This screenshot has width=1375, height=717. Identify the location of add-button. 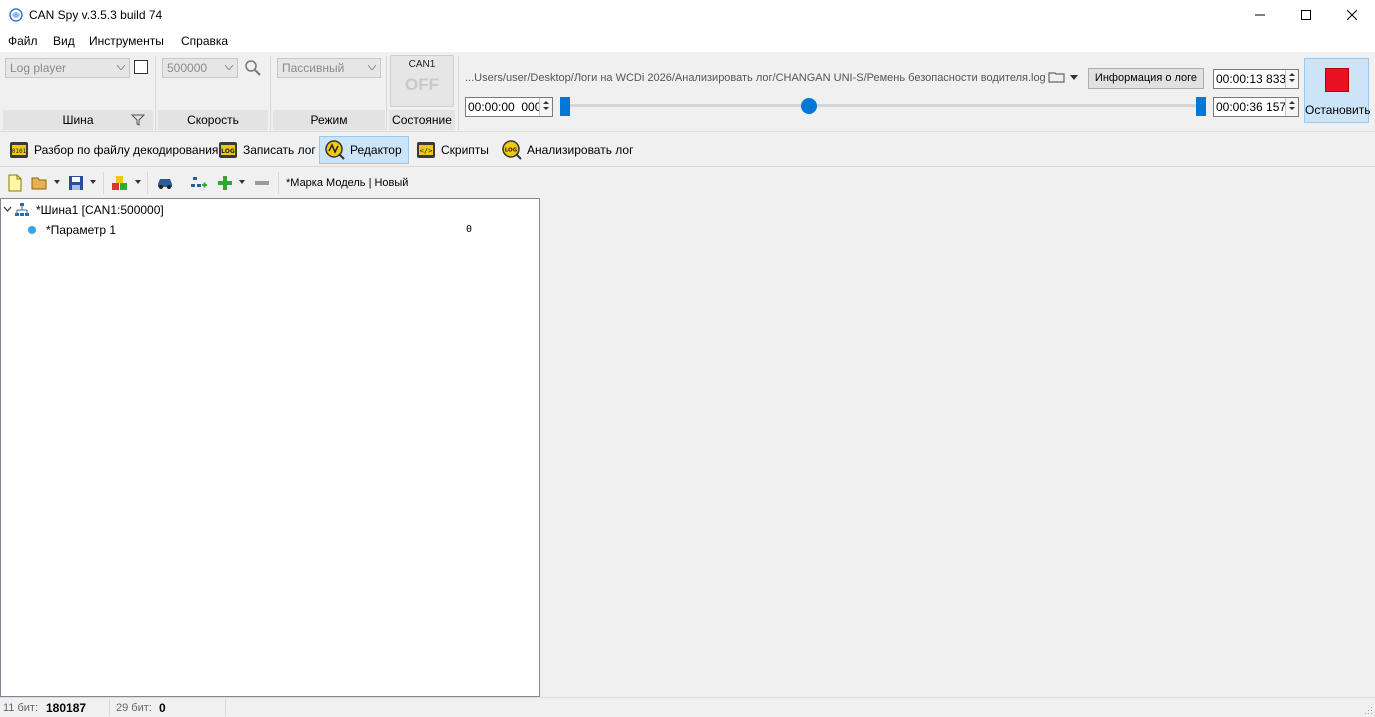
(225, 183).